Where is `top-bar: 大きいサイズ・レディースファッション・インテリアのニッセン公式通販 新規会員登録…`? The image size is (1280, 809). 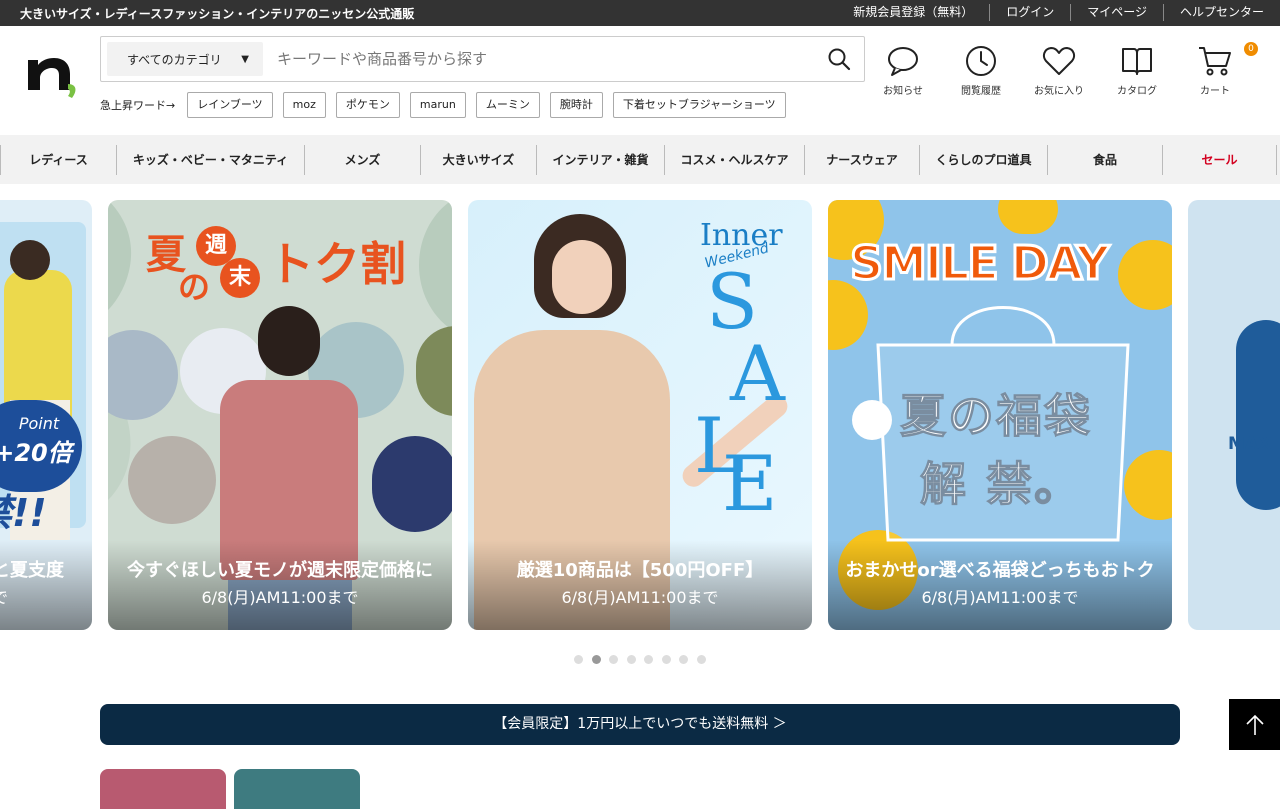 top-bar: 大きいサイズ・レディースファッション・インテリアのニッセン公式通販 新規会員登録… is located at coordinates (640, 13).